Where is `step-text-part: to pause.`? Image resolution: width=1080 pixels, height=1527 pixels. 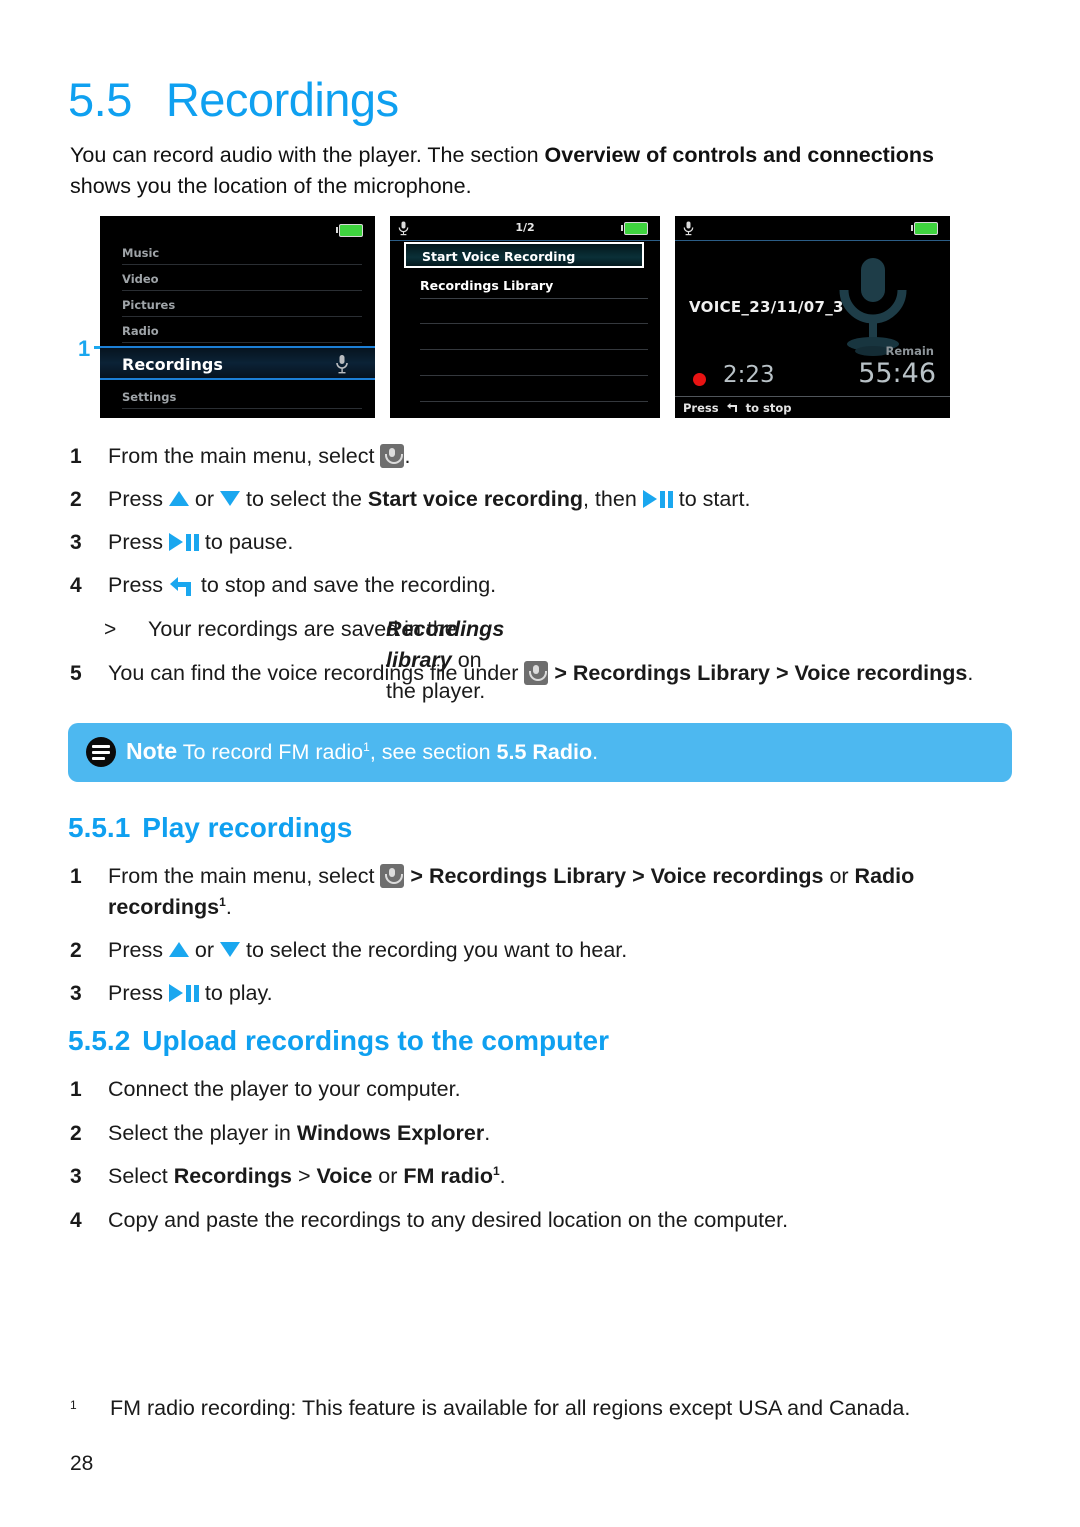 step-text-part: to pause. is located at coordinates (246, 542).